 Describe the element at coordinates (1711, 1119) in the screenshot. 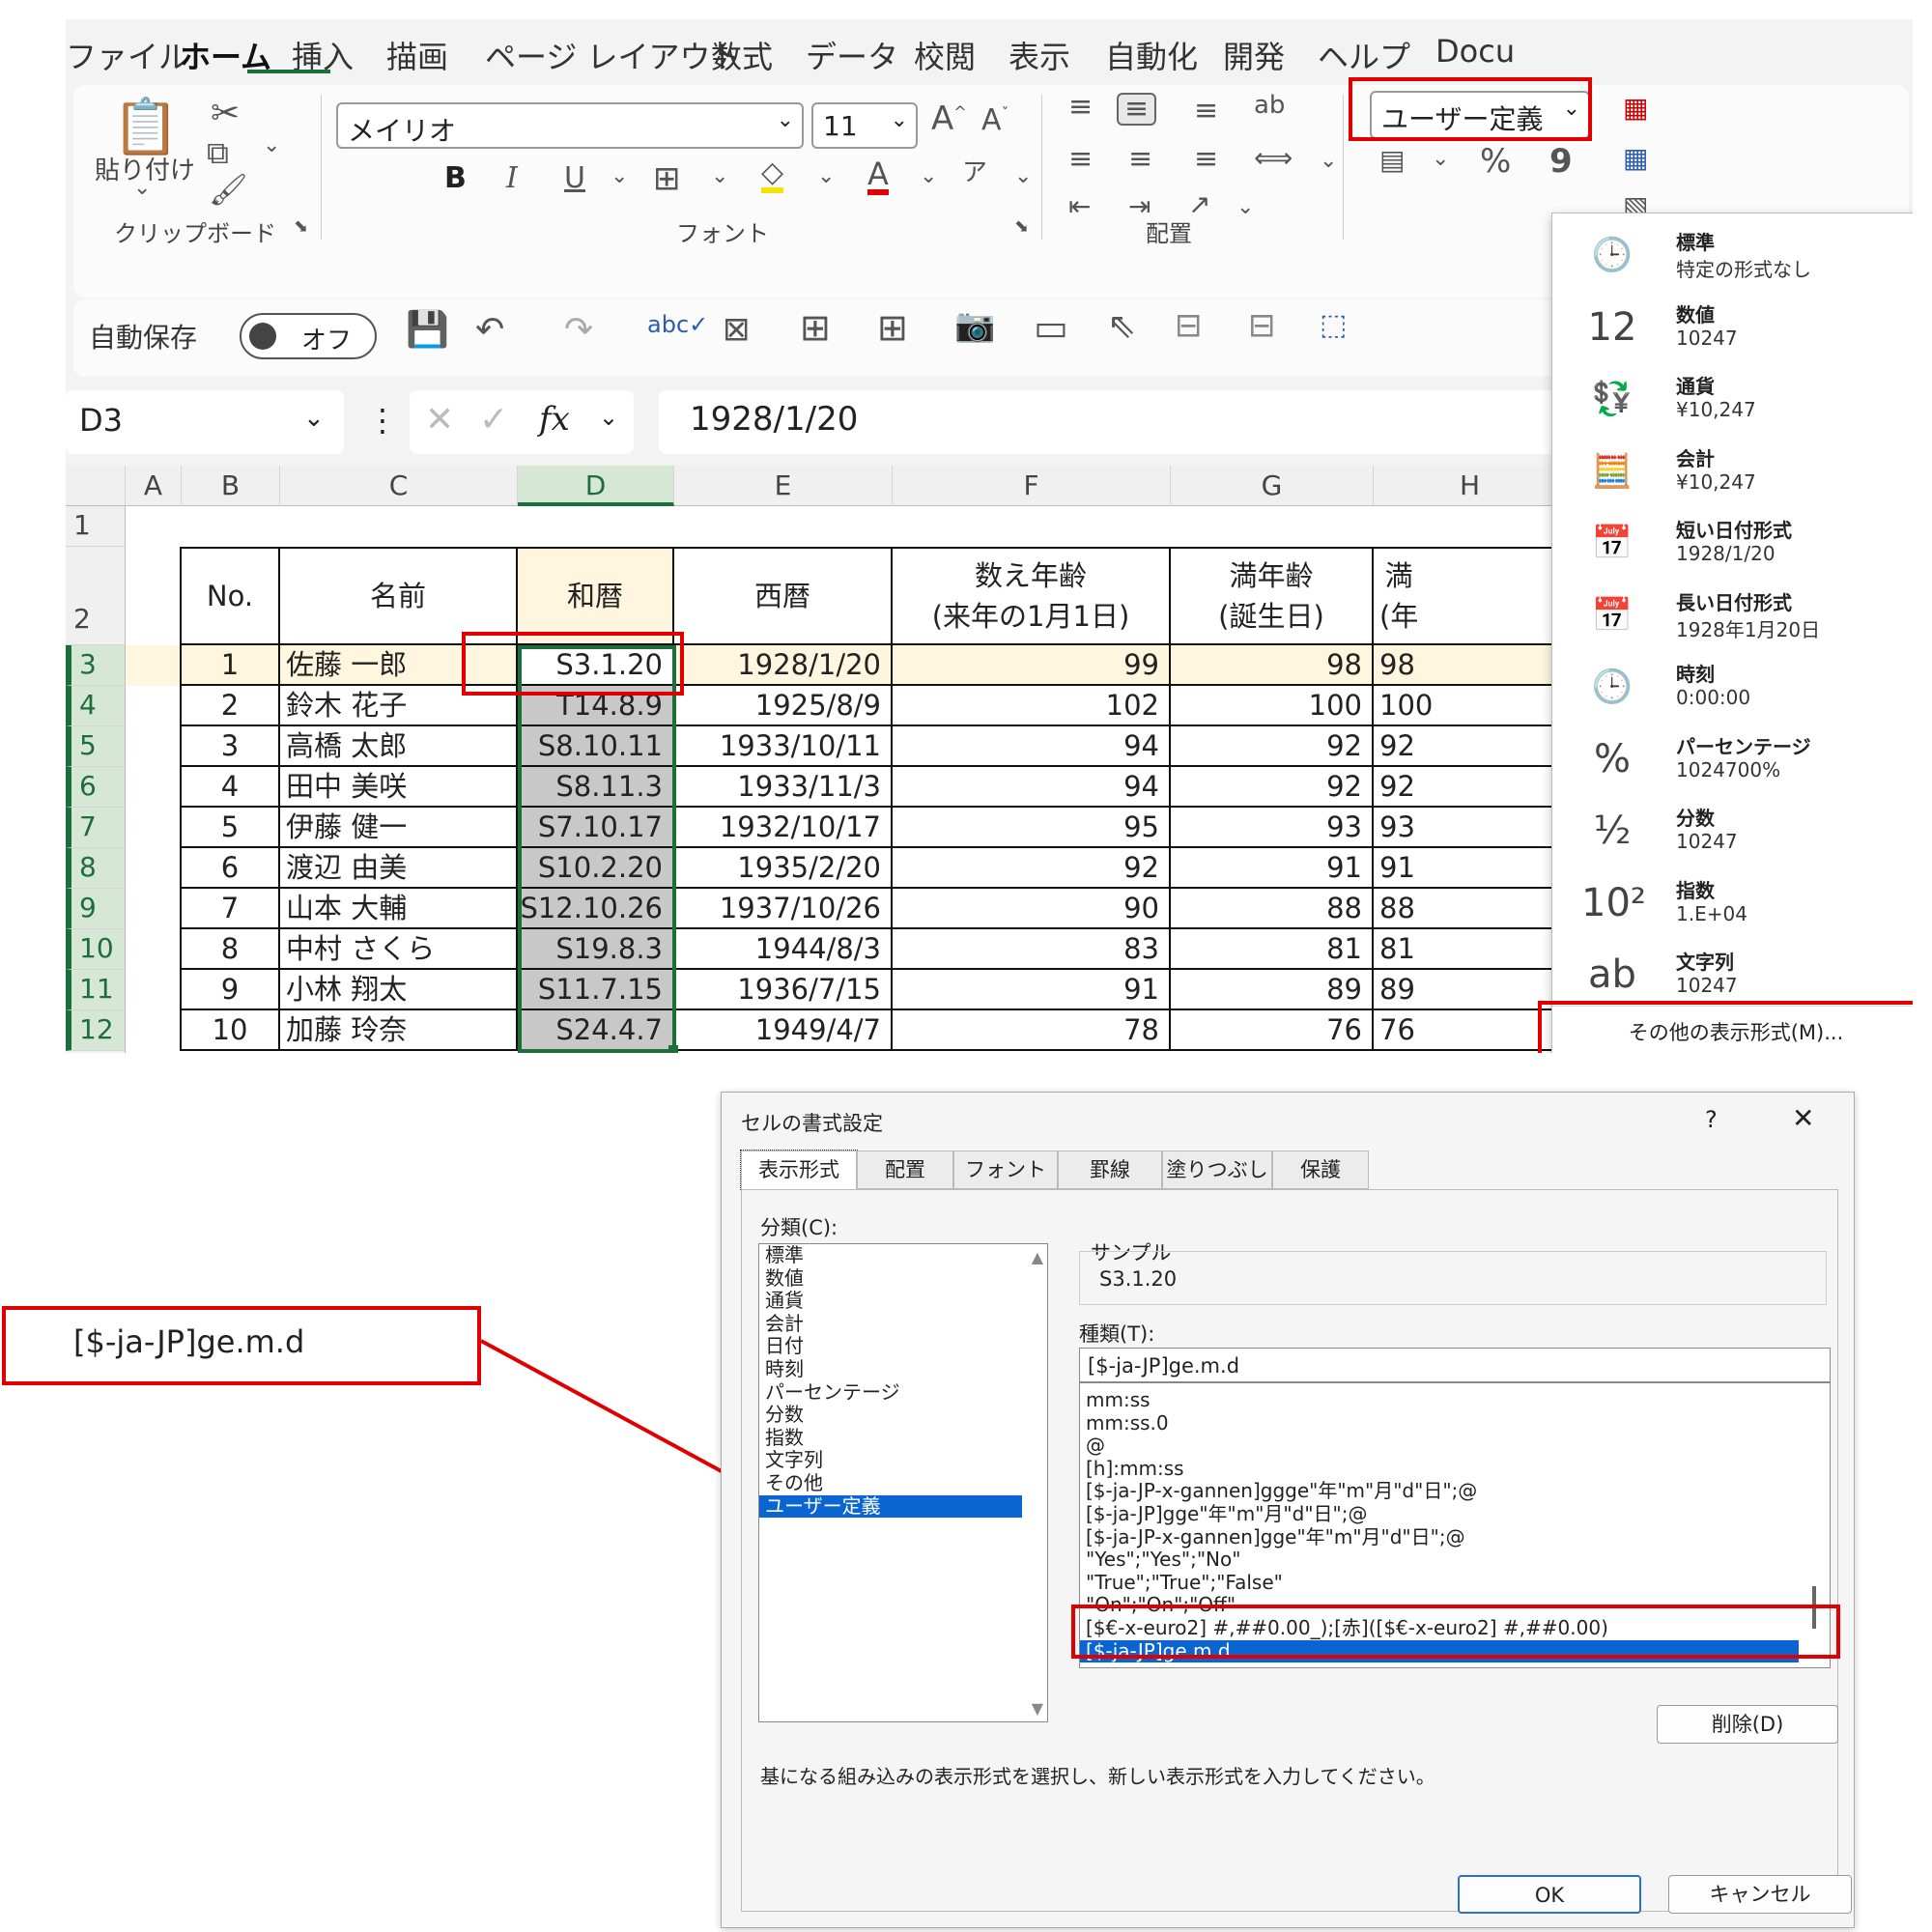

I see `help-button: ?` at that location.